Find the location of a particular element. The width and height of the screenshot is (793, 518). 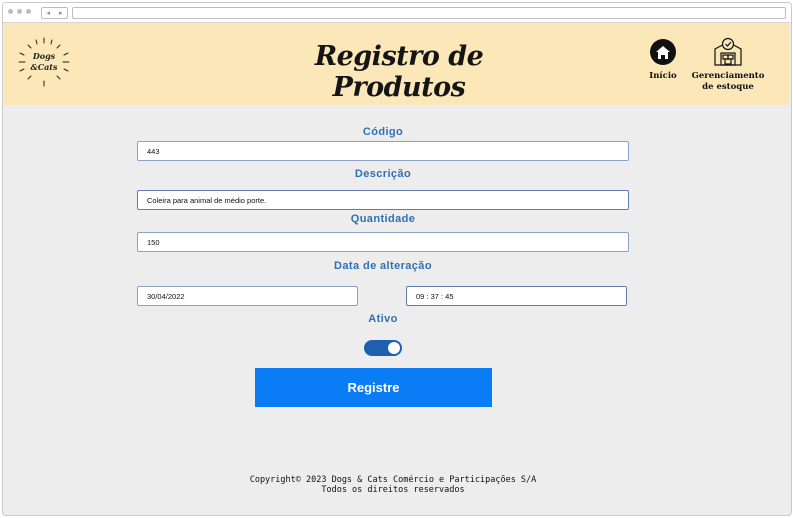

logo-line-1: Dogs is located at coordinates (44, 56).